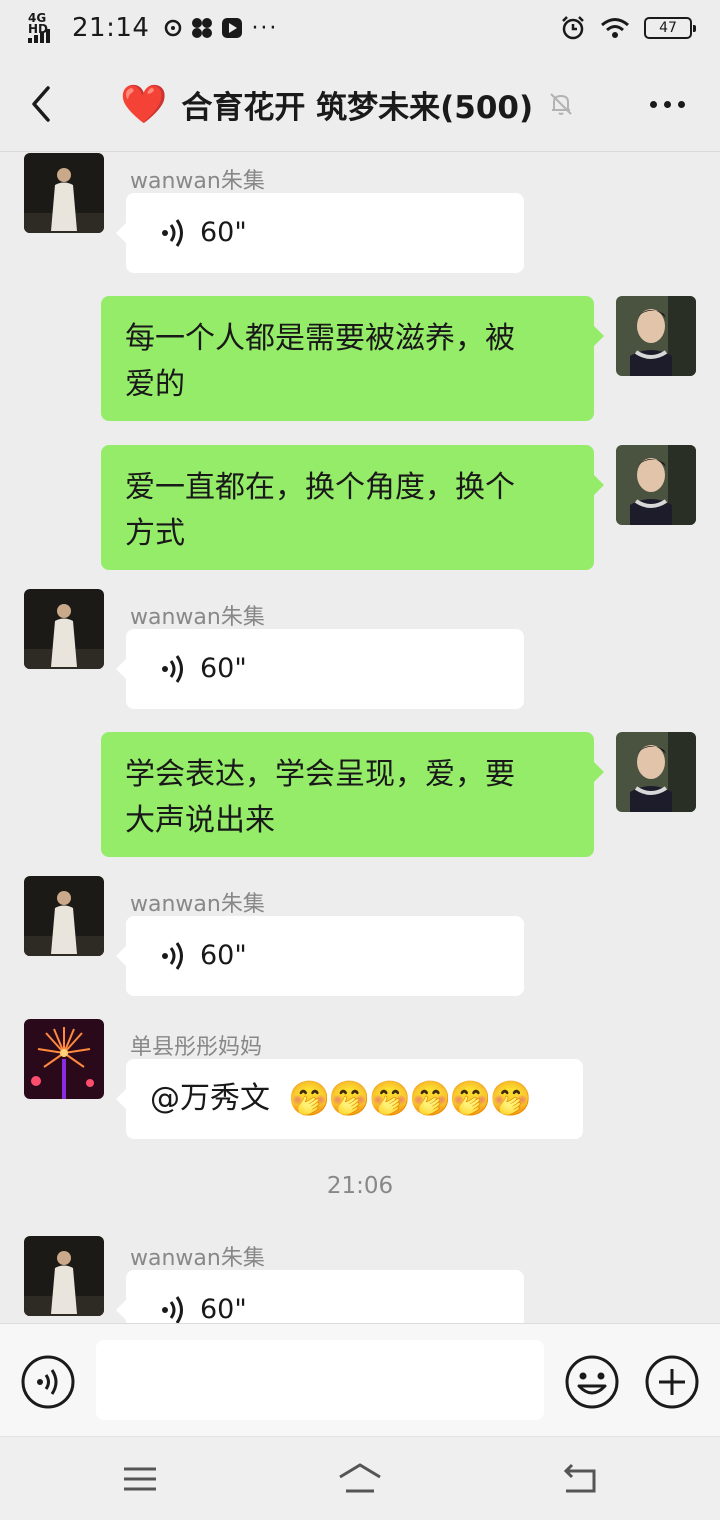 The image size is (720, 1520). What do you see at coordinates (111, 28) in the screenshot?
I see `status-time: 21:14` at bounding box center [111, 28].